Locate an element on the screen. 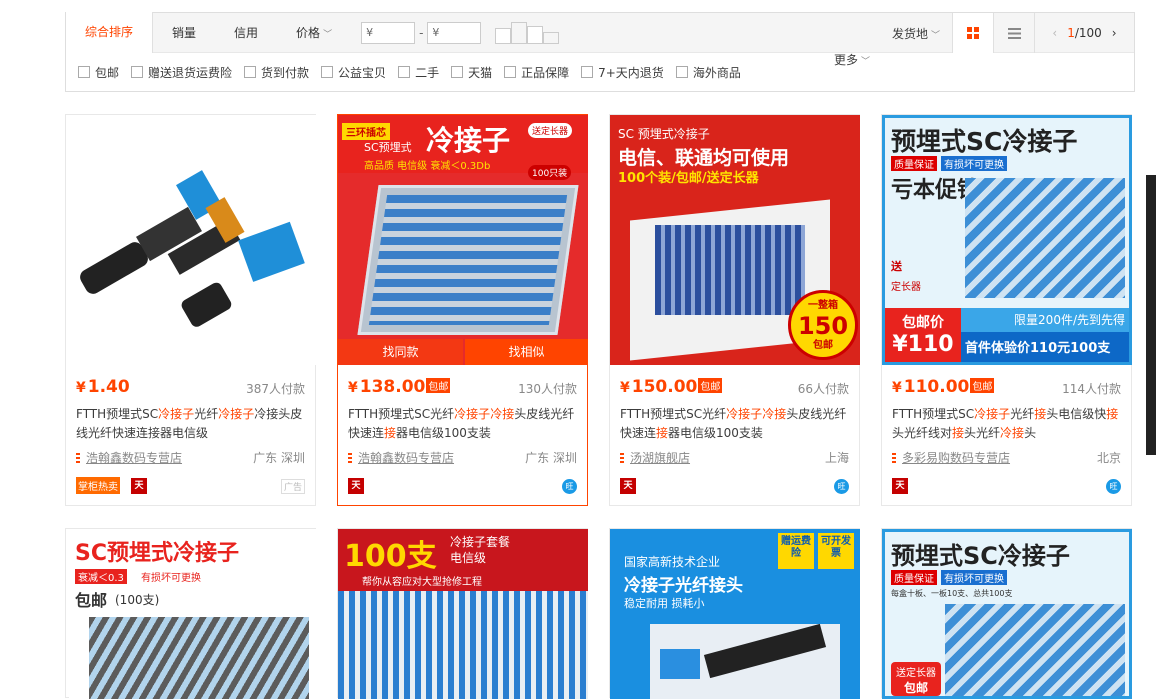 Image resolution: width=1156 pixels, height=699 pixels. filter-7day-return: 7+天内退货 is located at coordinates (622, 72).